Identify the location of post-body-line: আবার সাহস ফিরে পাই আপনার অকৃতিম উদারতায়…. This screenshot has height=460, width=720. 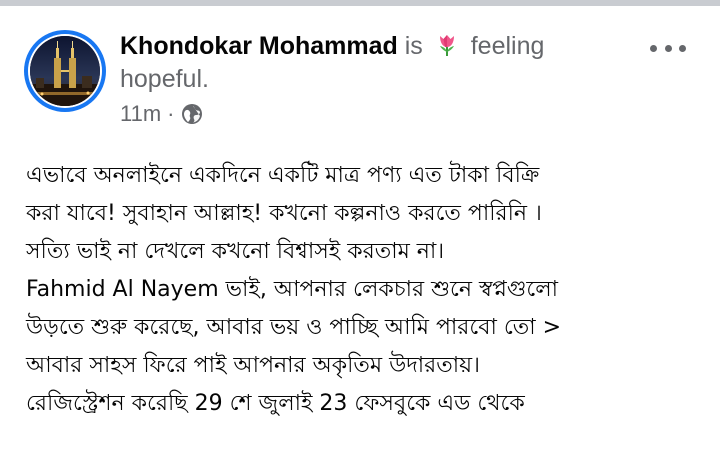
(253, 365).